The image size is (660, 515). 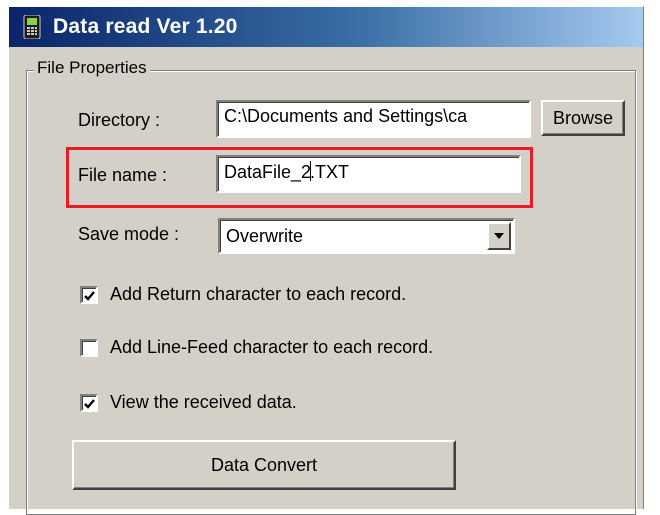 What do you see at coordinates (145, 26) in the screenshot?
I see `window-title: Data read Ver 1.20` at bounding box center [145, 26].